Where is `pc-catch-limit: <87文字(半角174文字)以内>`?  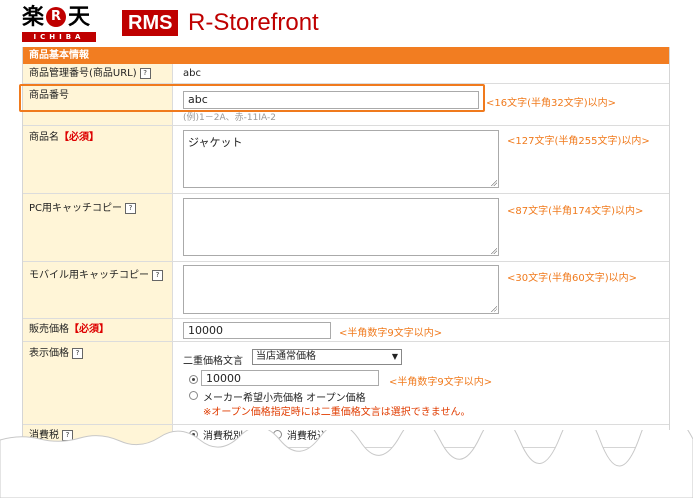 pc-catch-limit: <87文字(半角174文字)以内> is located at coordinates (575, 211).